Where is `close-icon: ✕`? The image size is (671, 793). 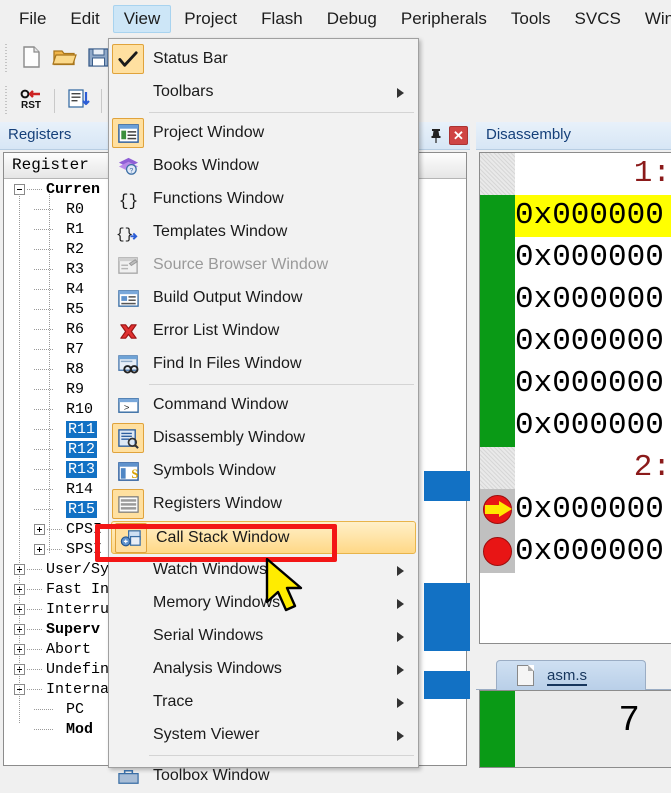
close-icon: ✕ is located at coordinates (458, 135).